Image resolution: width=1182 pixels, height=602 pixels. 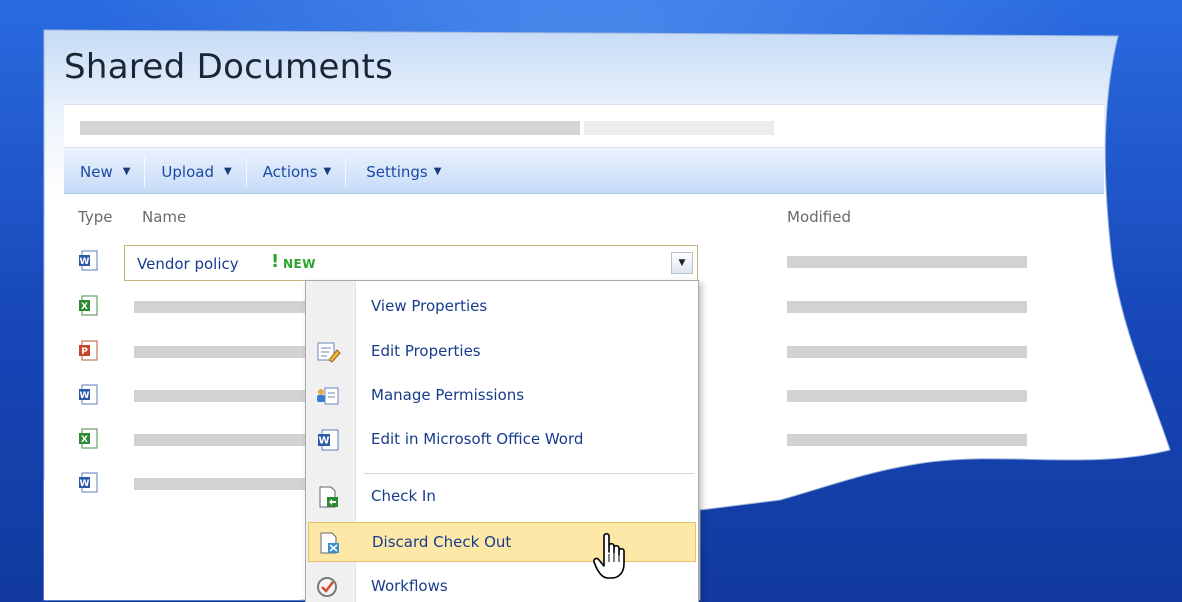 I want to click on menu-item-label: Edit Properties, so click(x=426, y=351).